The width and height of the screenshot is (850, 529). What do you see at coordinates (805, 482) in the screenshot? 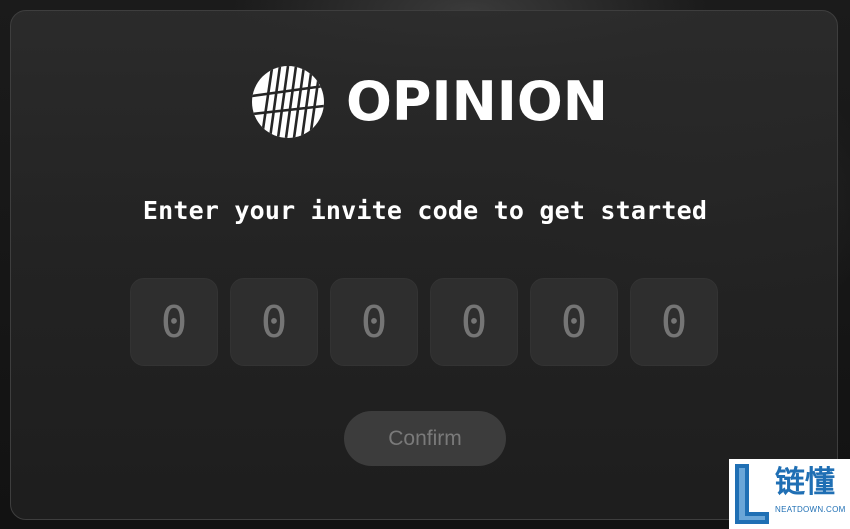
I see `watermark-text-cn: 链懂` at bounding box center [805, 482].